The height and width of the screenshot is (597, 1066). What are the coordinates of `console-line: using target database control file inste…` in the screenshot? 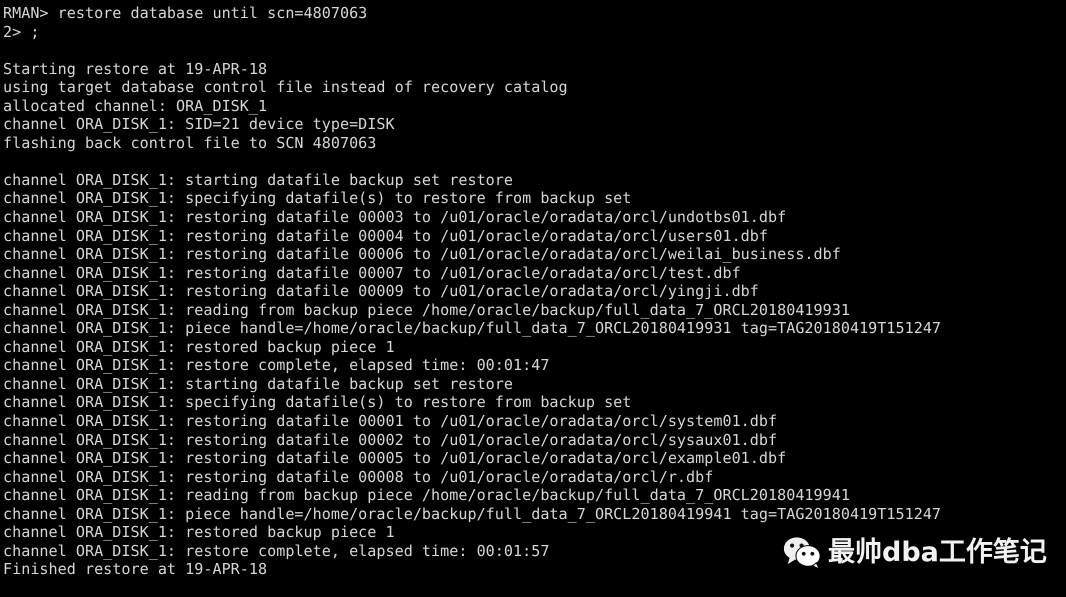 It's located at (285, 87).